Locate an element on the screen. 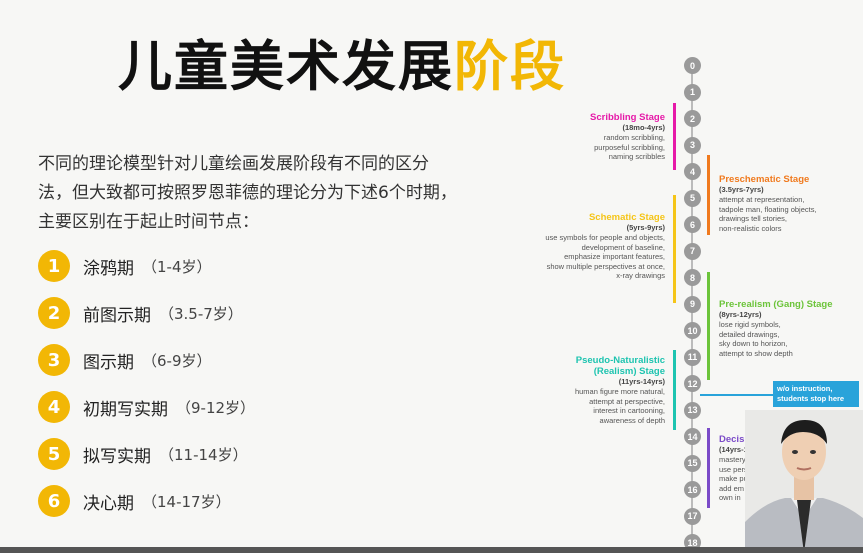  card-title: Pseudo-Naturalistic is located at coordinates (620, 360).